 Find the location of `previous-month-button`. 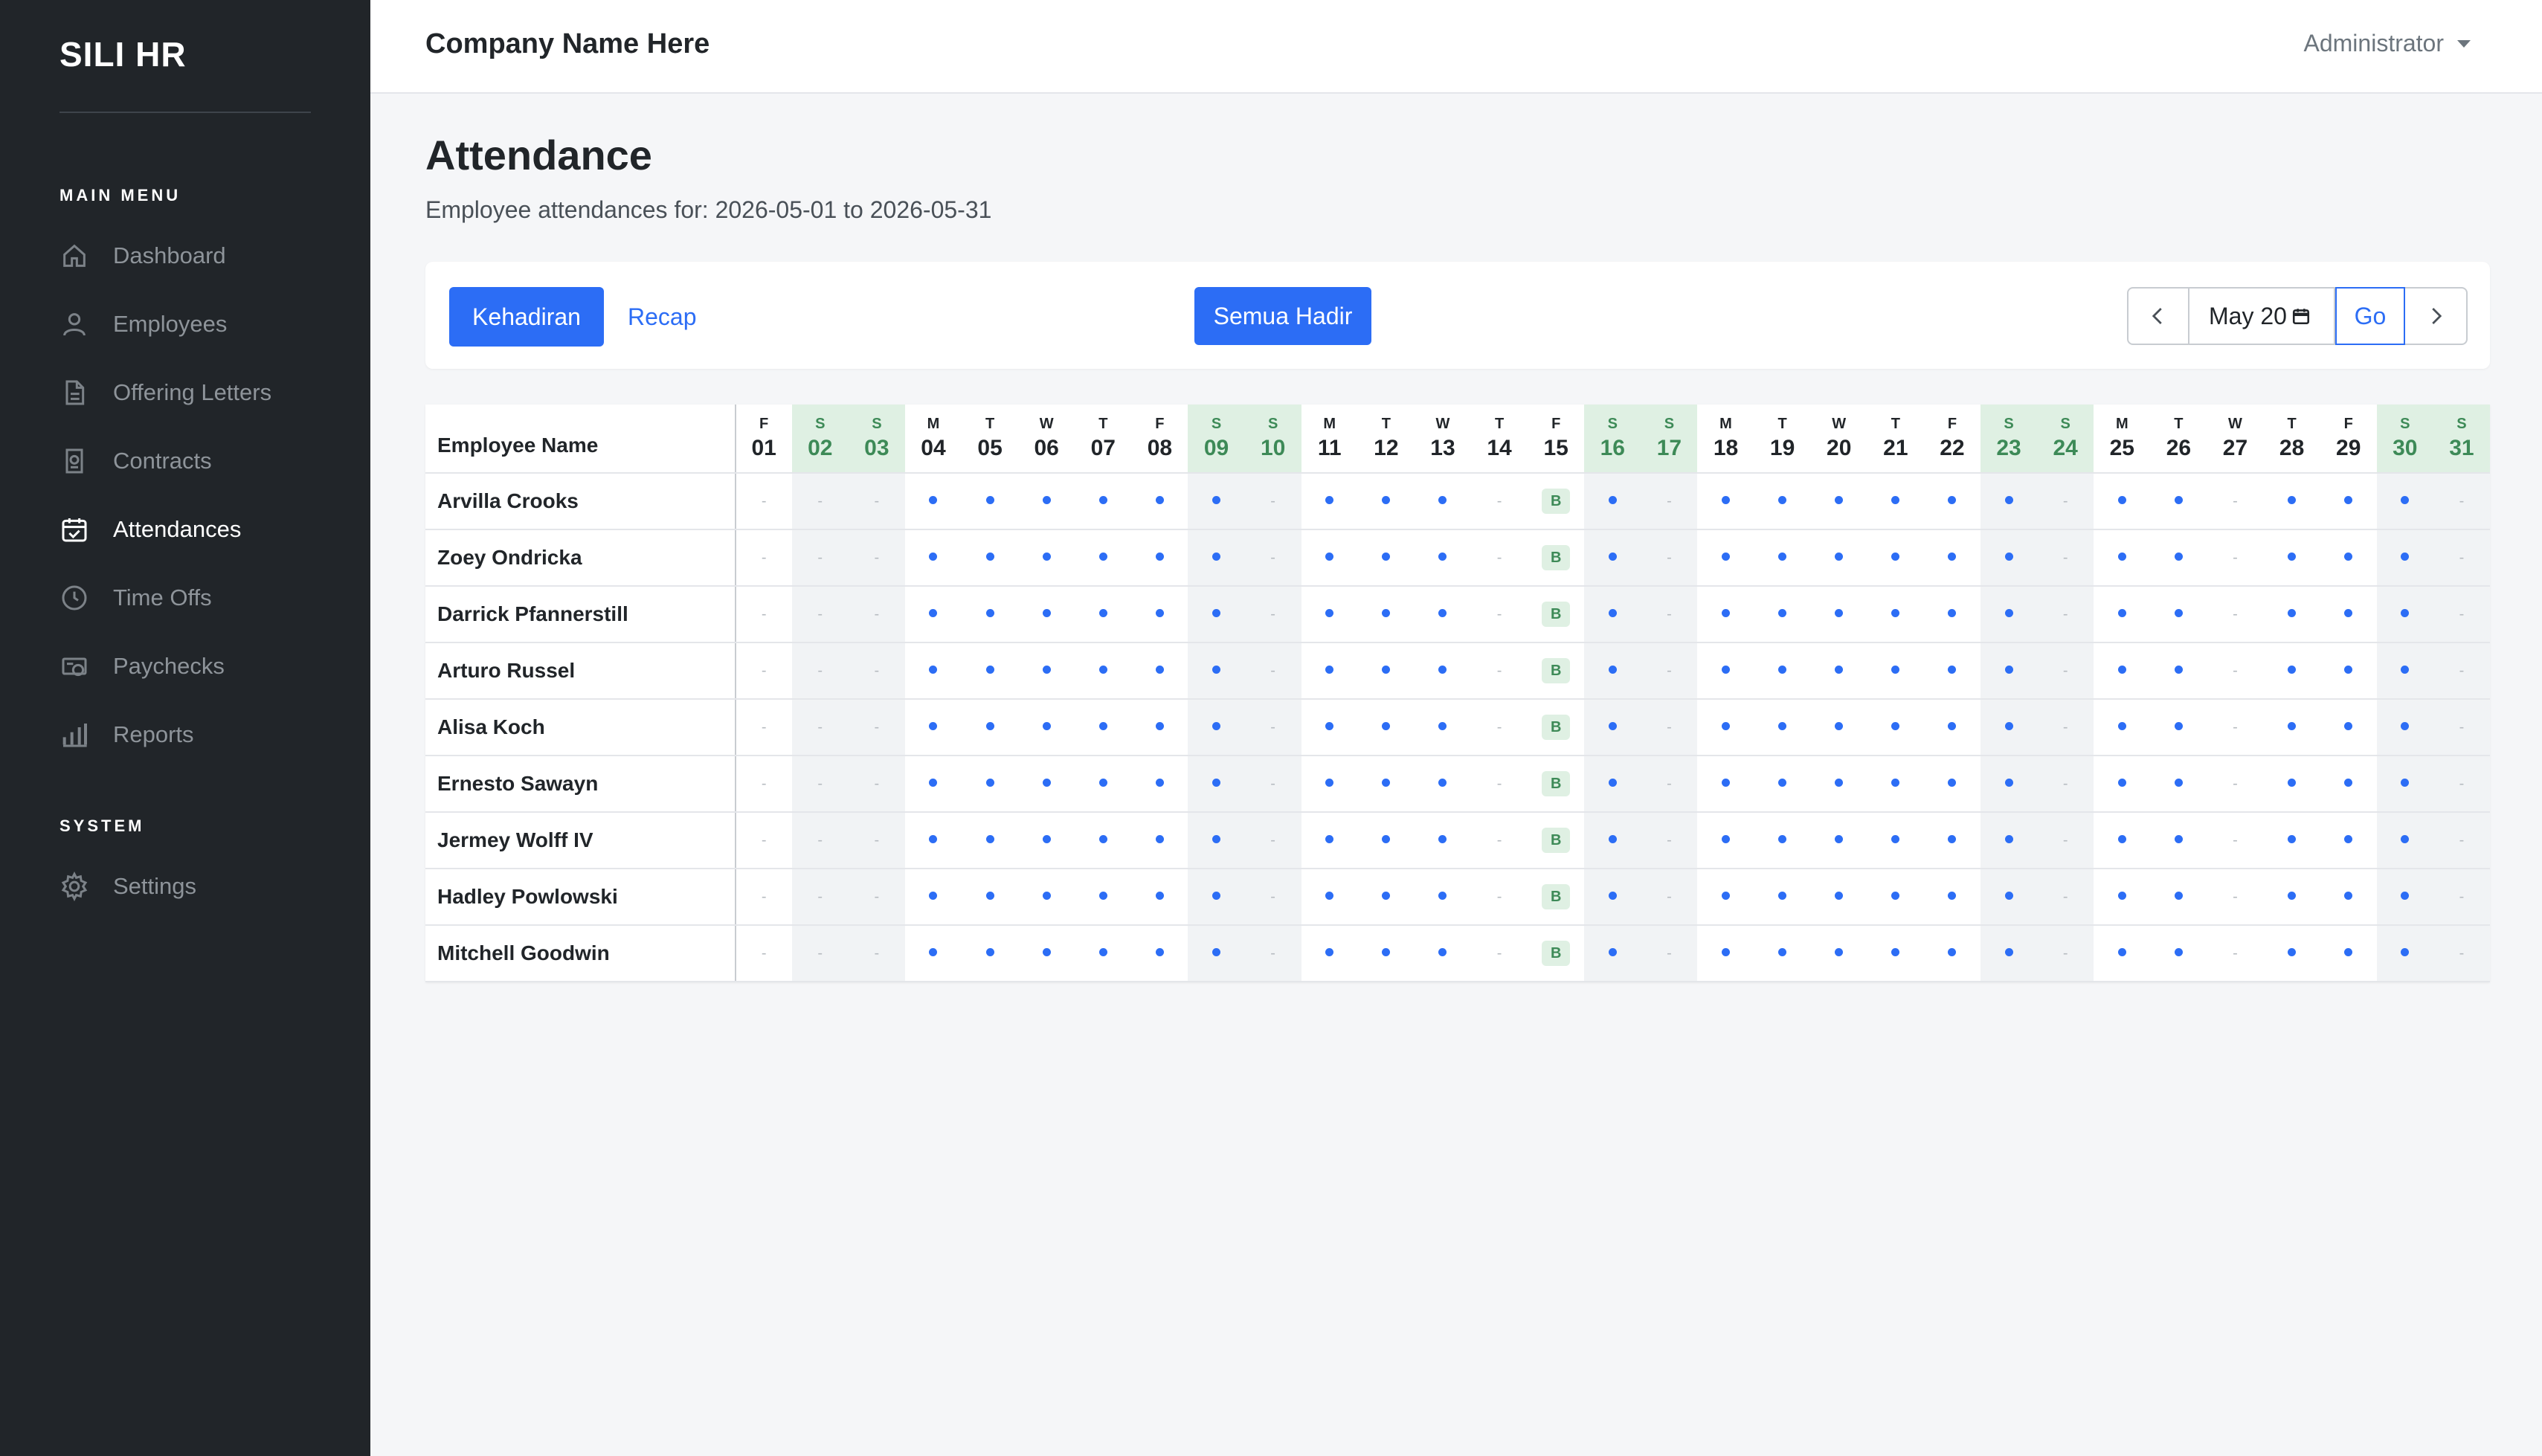

previous-month-button is located at coordinates (2158, 316).